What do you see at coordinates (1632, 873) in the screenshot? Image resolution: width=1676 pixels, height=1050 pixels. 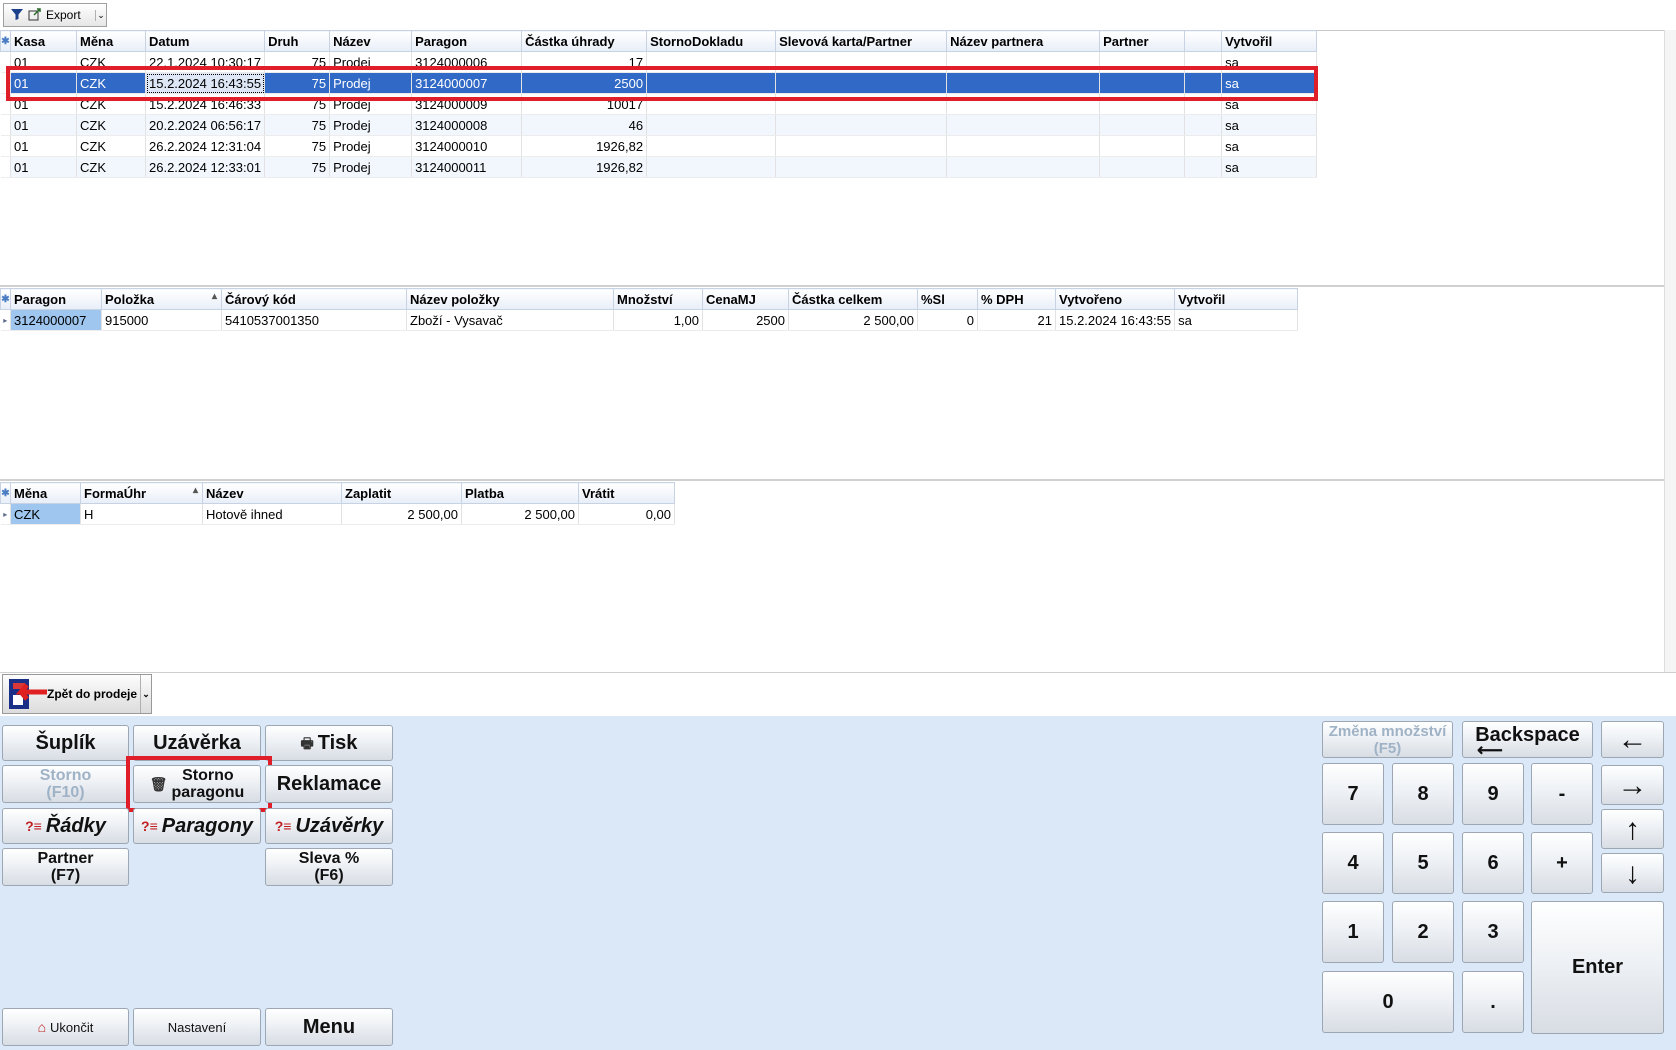 I see `arrow-down-button: ↓` at bounding box center [1632, 873].